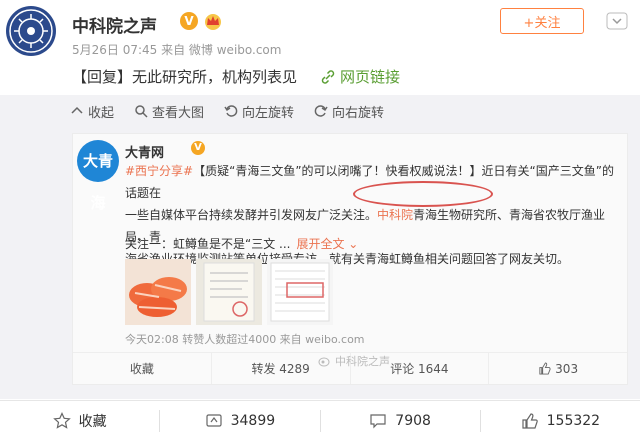 The height and width of the screenshot is (440, 640). Describe the element at coordinates (349, 111) in the screenshot. I see `rotate-right-button: 向右旋转` at that location.